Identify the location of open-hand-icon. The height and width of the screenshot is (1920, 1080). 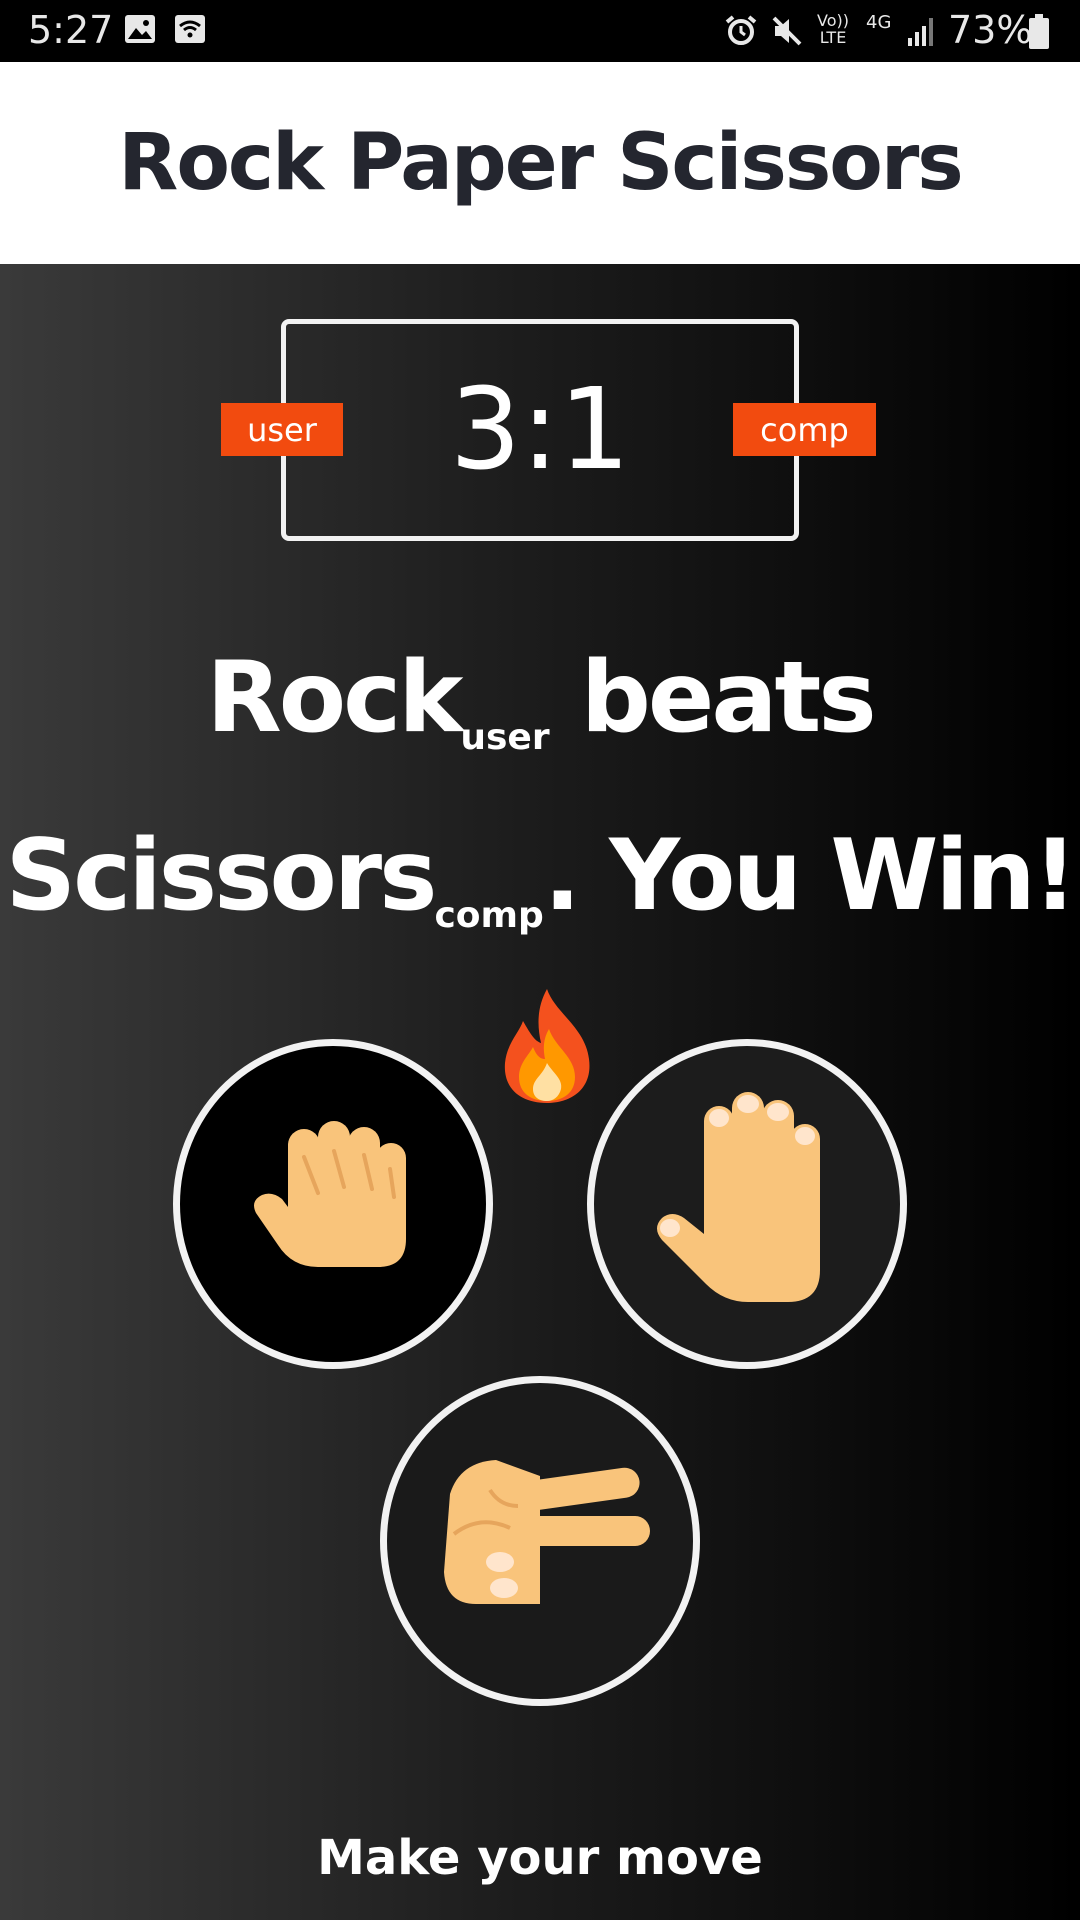
(747, 1204).